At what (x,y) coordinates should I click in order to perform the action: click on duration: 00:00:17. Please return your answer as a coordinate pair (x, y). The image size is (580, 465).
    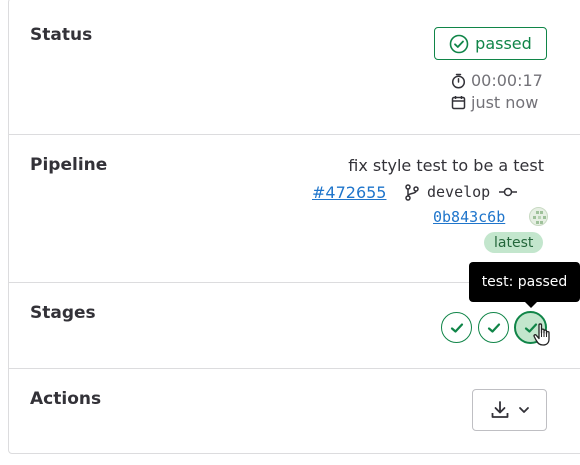
    Looking at the image, I should click on (497, 80).